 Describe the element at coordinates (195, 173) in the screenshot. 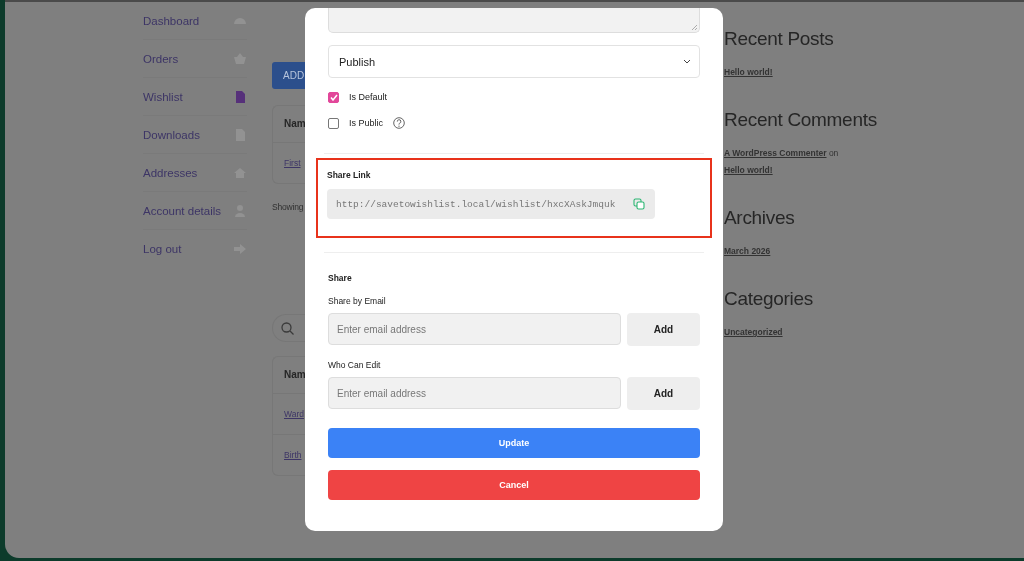

I see `sidebar-item: Addresses` at that location.